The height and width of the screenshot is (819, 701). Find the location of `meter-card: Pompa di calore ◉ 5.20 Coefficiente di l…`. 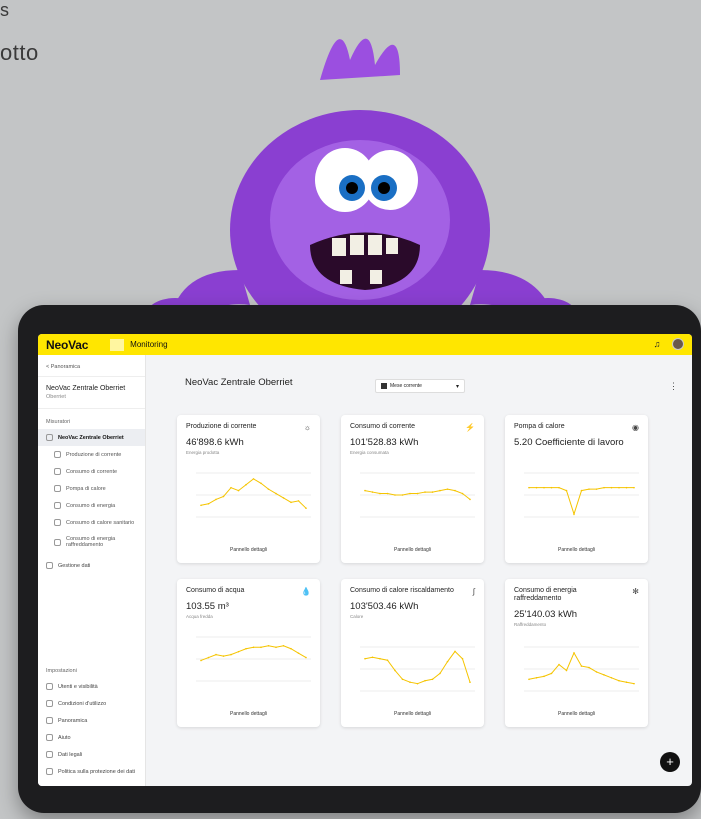

meter-card: Pompa di calore ◉ 5.20 Coefficiente di l… is located at coordinates (576, 489).